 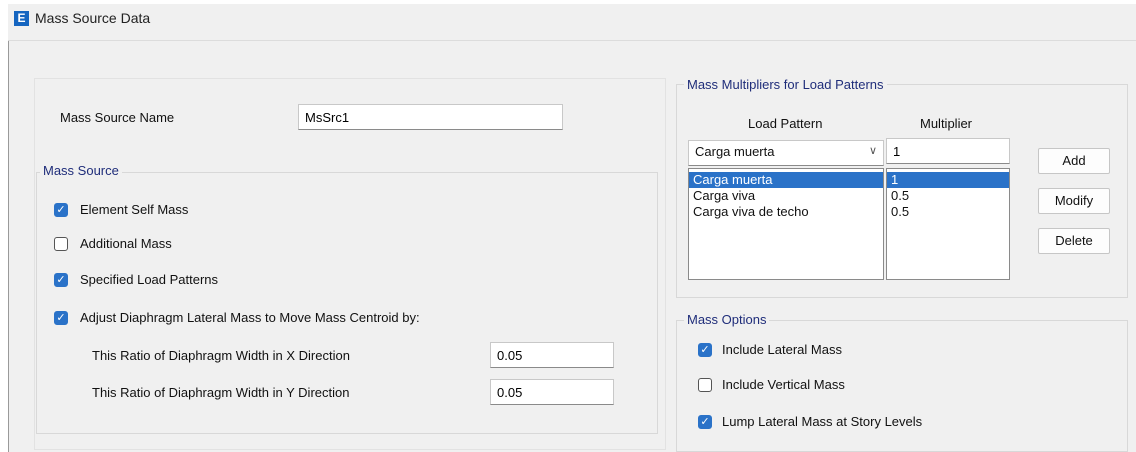 What do you see at coordinates (552, 392) in the screenshot?
I see `ratio-y-input` at bounding box center [552, 392].